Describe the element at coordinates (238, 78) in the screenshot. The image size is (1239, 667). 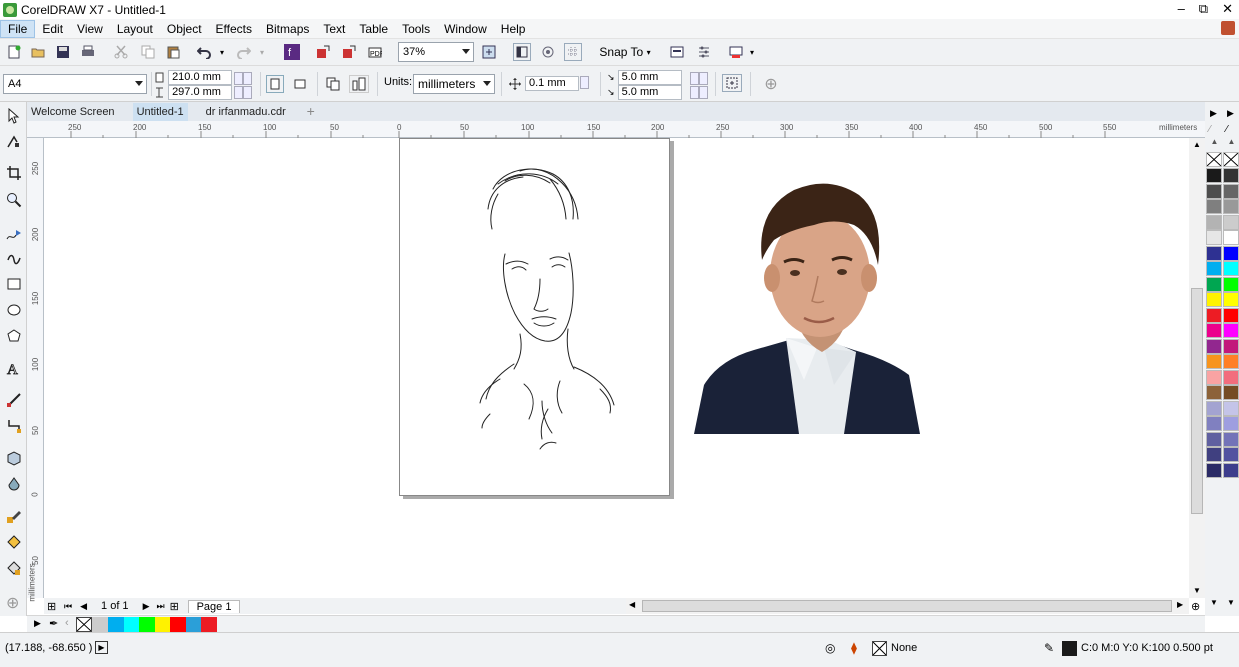
I see `width-spinner` at that location.